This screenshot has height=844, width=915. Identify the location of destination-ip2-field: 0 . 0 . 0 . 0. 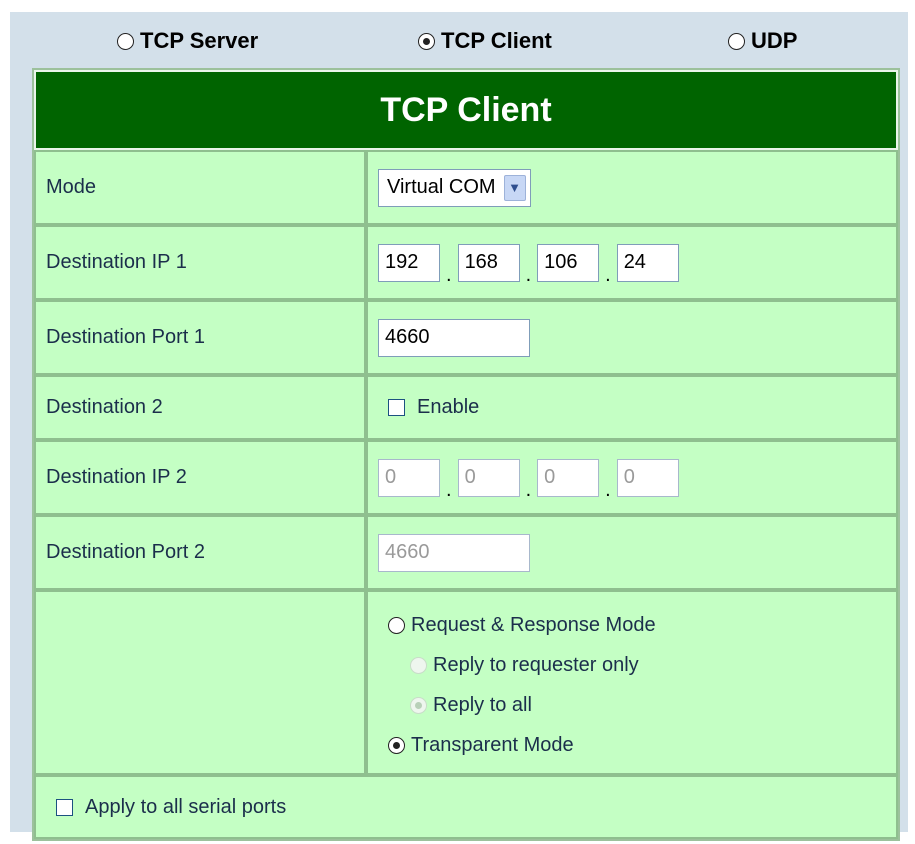
(637, 479).